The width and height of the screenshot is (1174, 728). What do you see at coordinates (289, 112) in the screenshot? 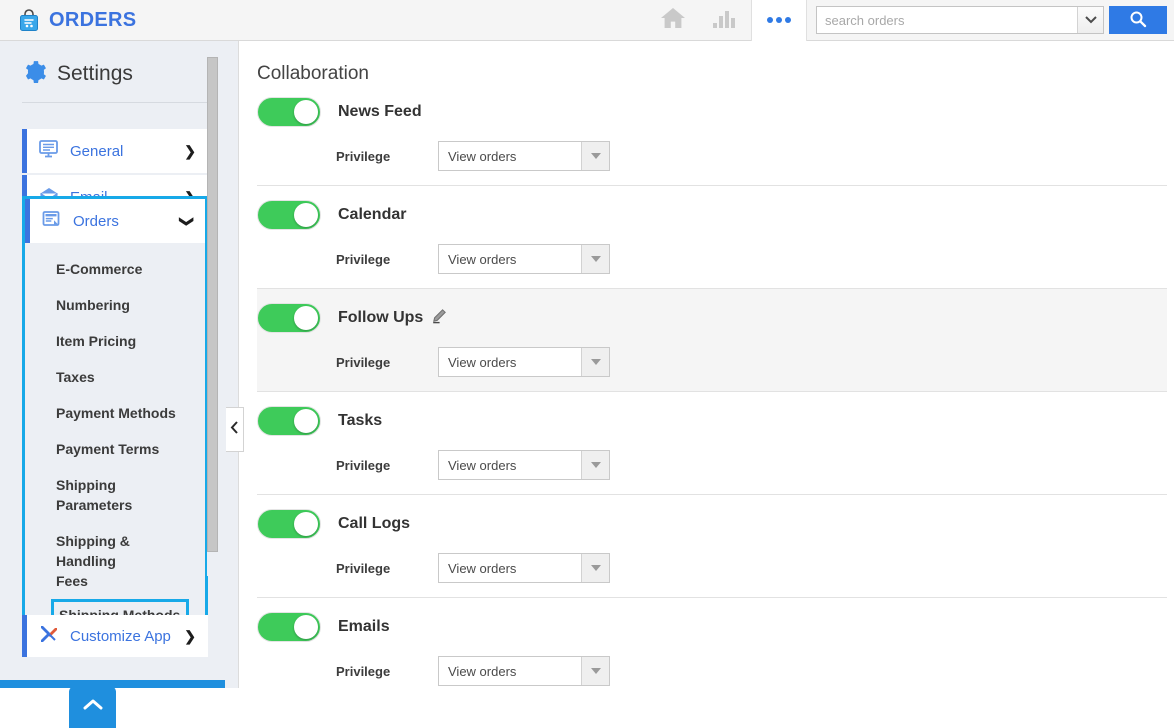
I see `toggle-news-feed` at bounding box center [289, 112].